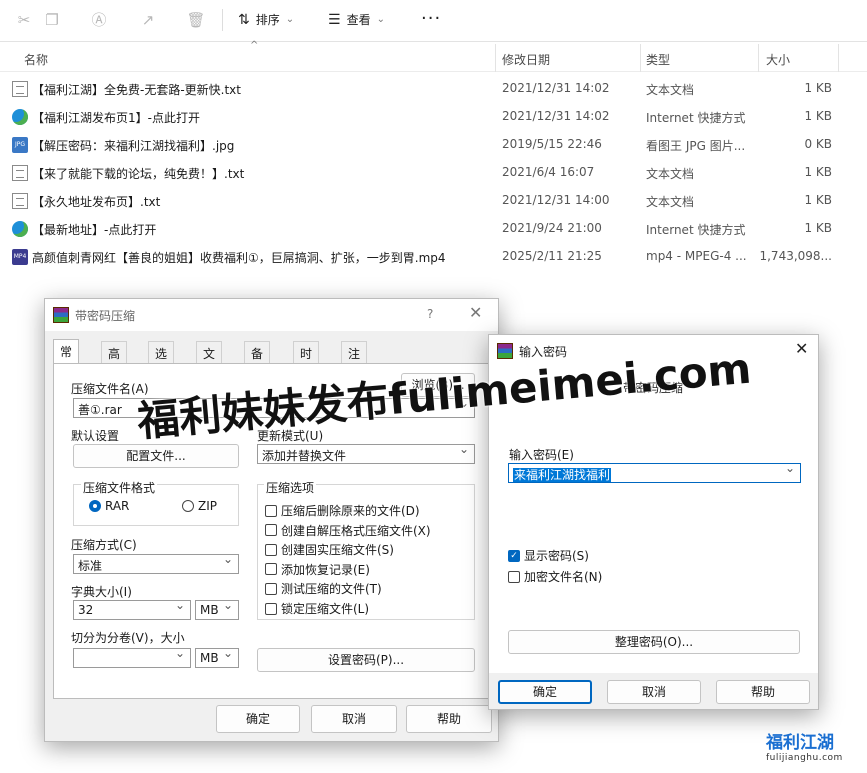 The width and height of the screenshot is (867, 773). I want to click on dict-select: 32, so click(132, 610).